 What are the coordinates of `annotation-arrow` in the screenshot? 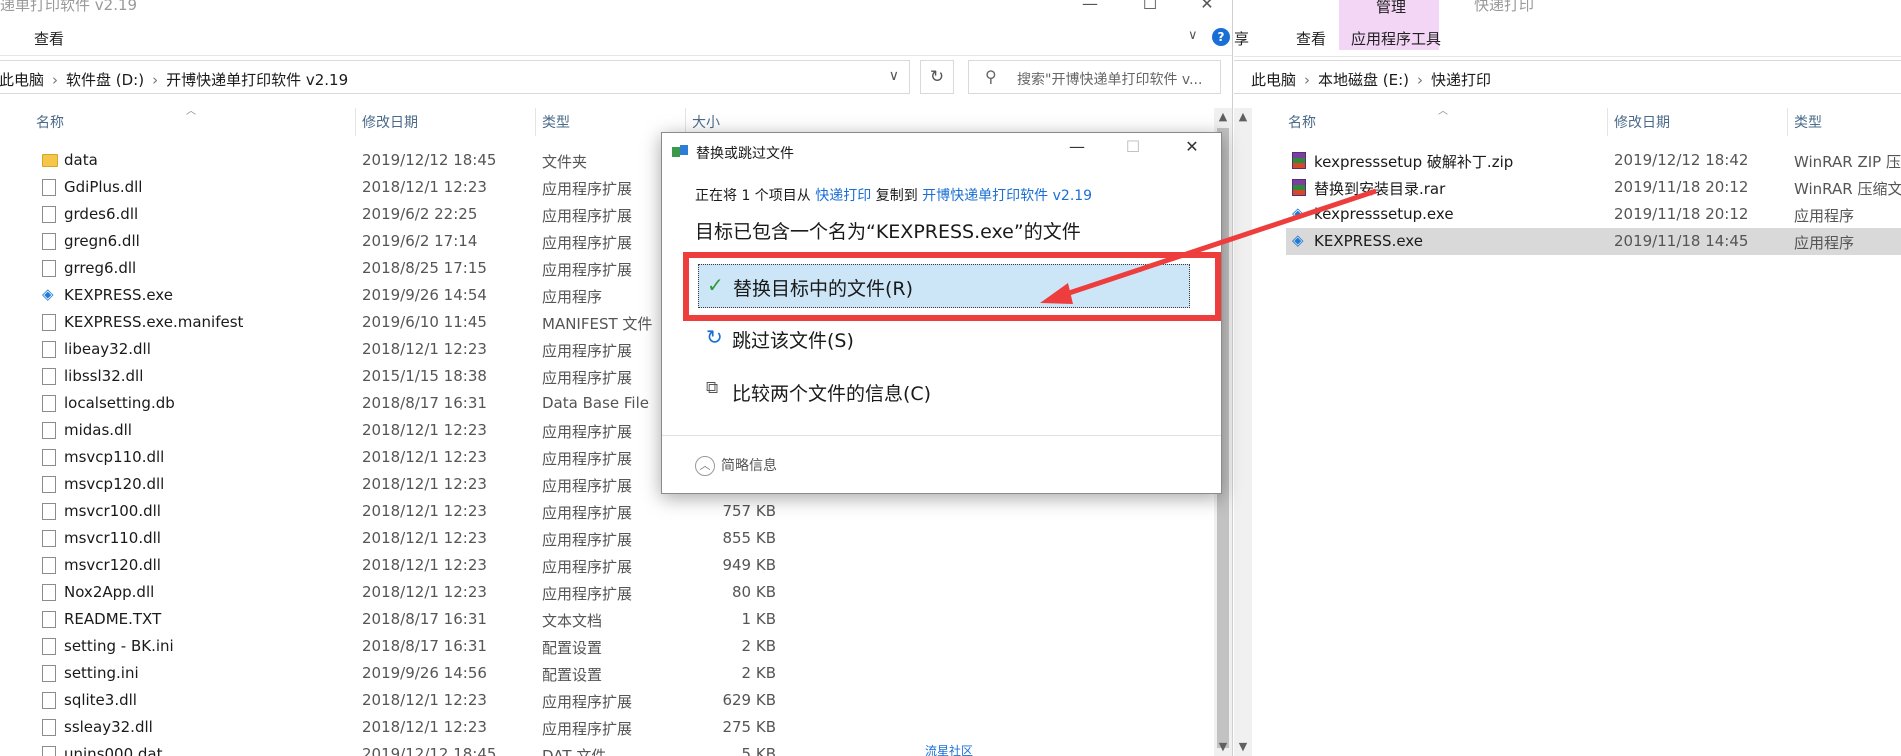 It's located at (1208, 246).